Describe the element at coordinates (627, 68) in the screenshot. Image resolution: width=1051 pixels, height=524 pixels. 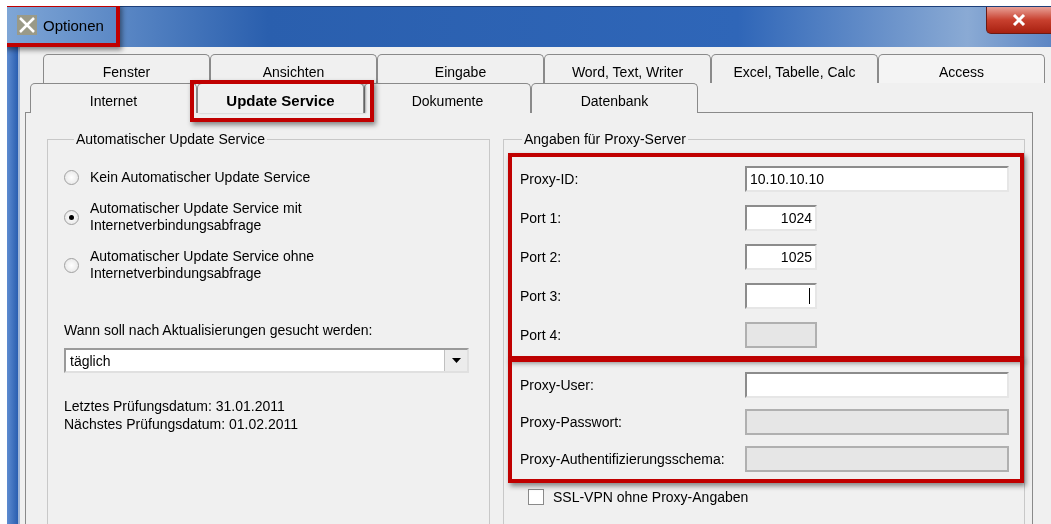
I see `tab: Word, Text, Writer` at that location.